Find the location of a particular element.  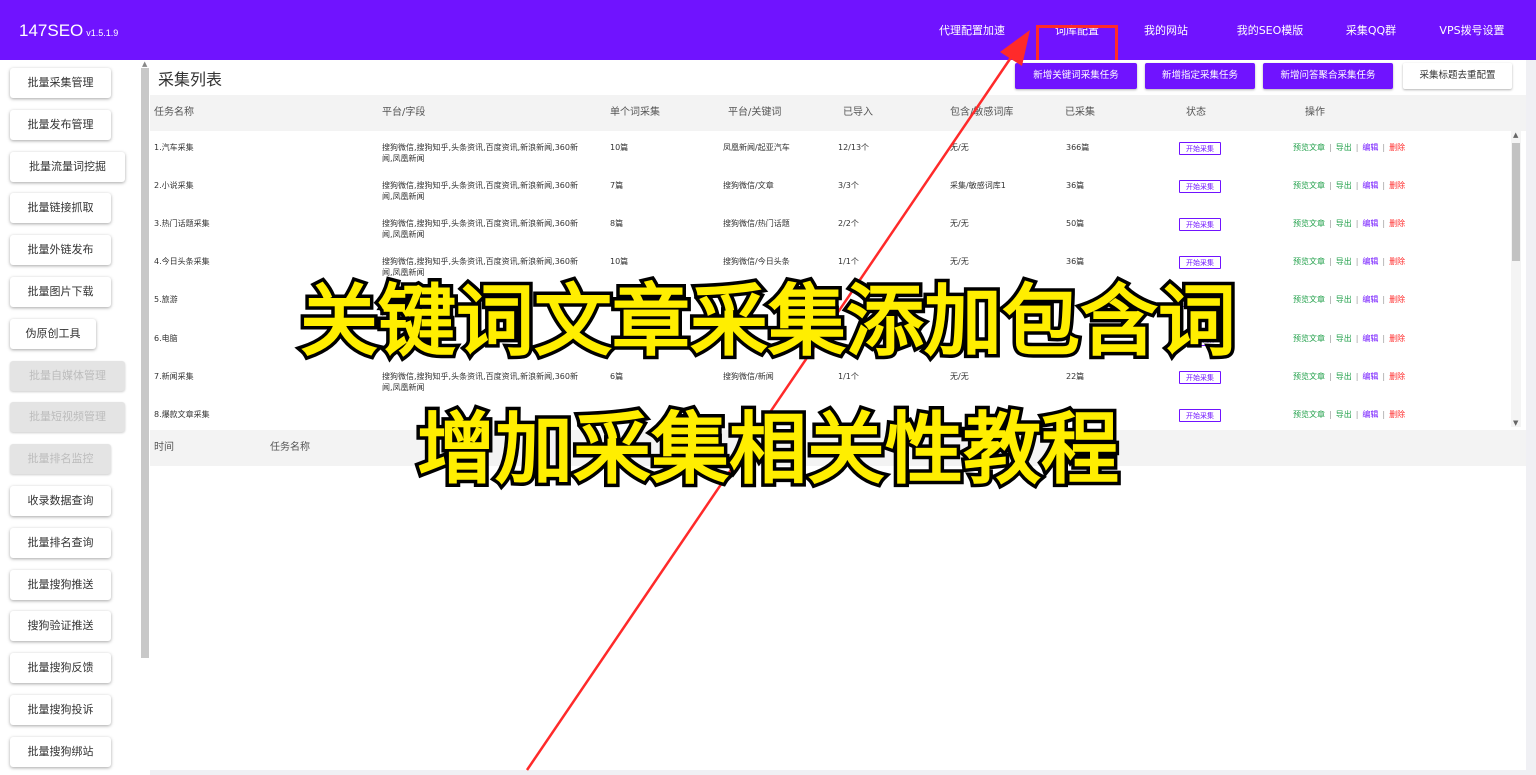

sidebar-item-13: 批量搜狗推送 is located at coordinates (60, 584).